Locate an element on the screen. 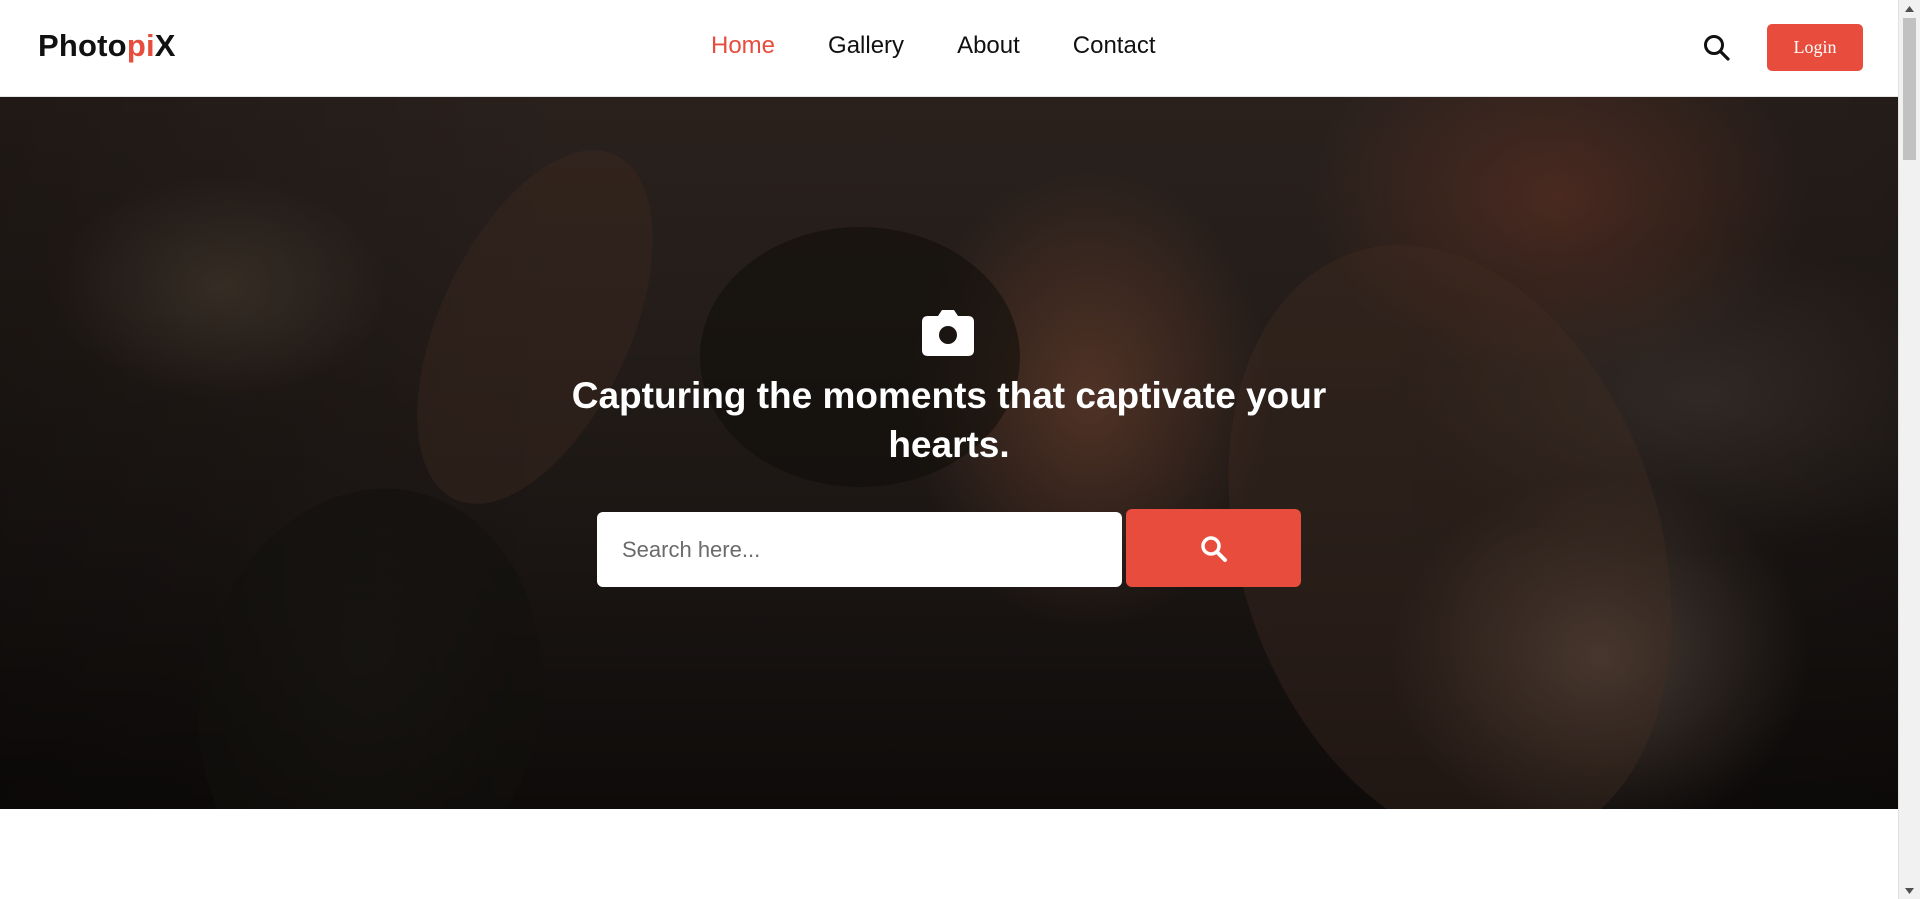 The width and height of the screenshot is (1920, 899). logo: PhotopiX is located at coordinates (107, 46).